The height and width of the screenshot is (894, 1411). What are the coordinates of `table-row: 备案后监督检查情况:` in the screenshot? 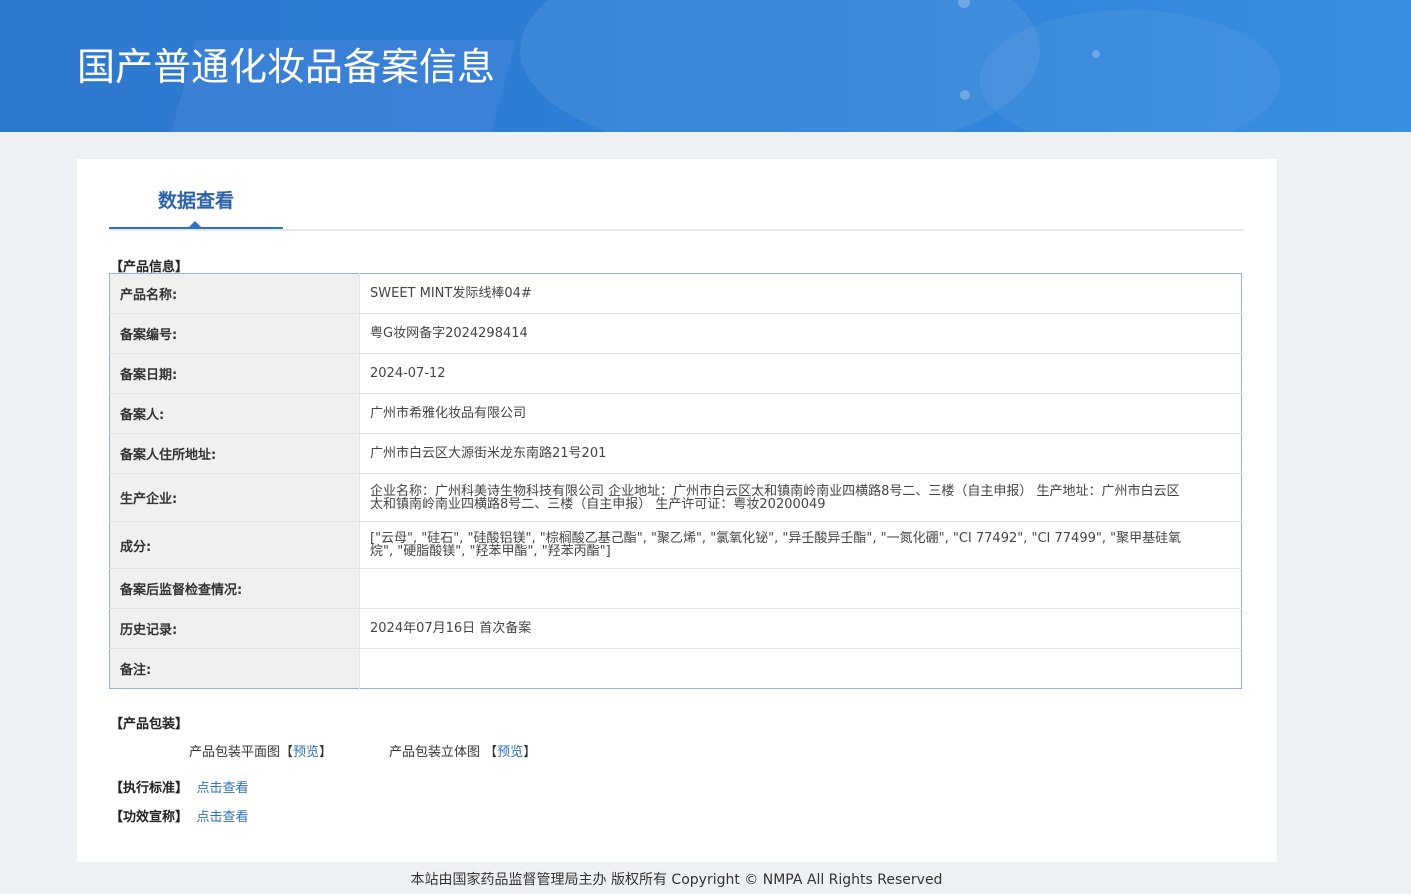 It's located at (675, 588).